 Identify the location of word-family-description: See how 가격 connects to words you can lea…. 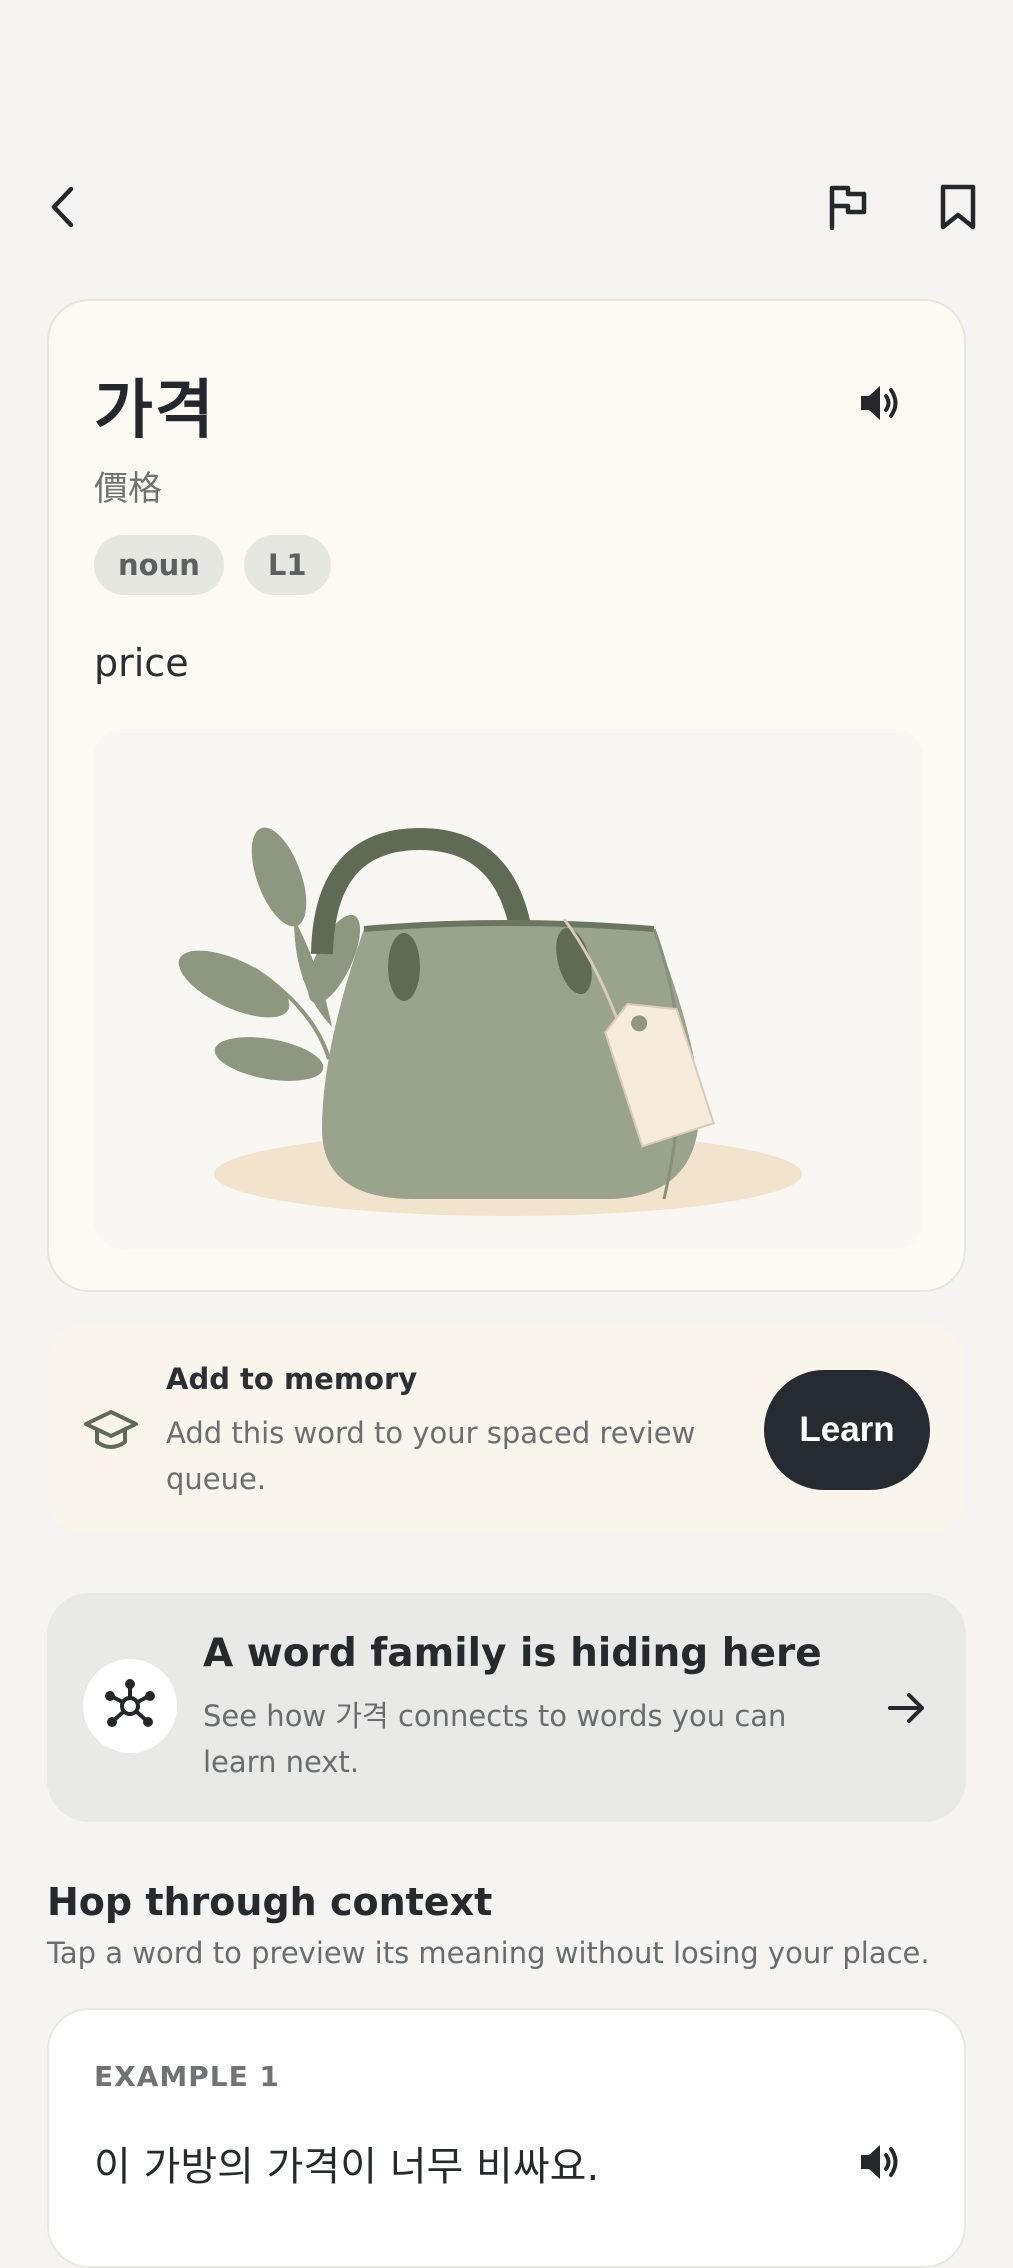
(495, 1739).